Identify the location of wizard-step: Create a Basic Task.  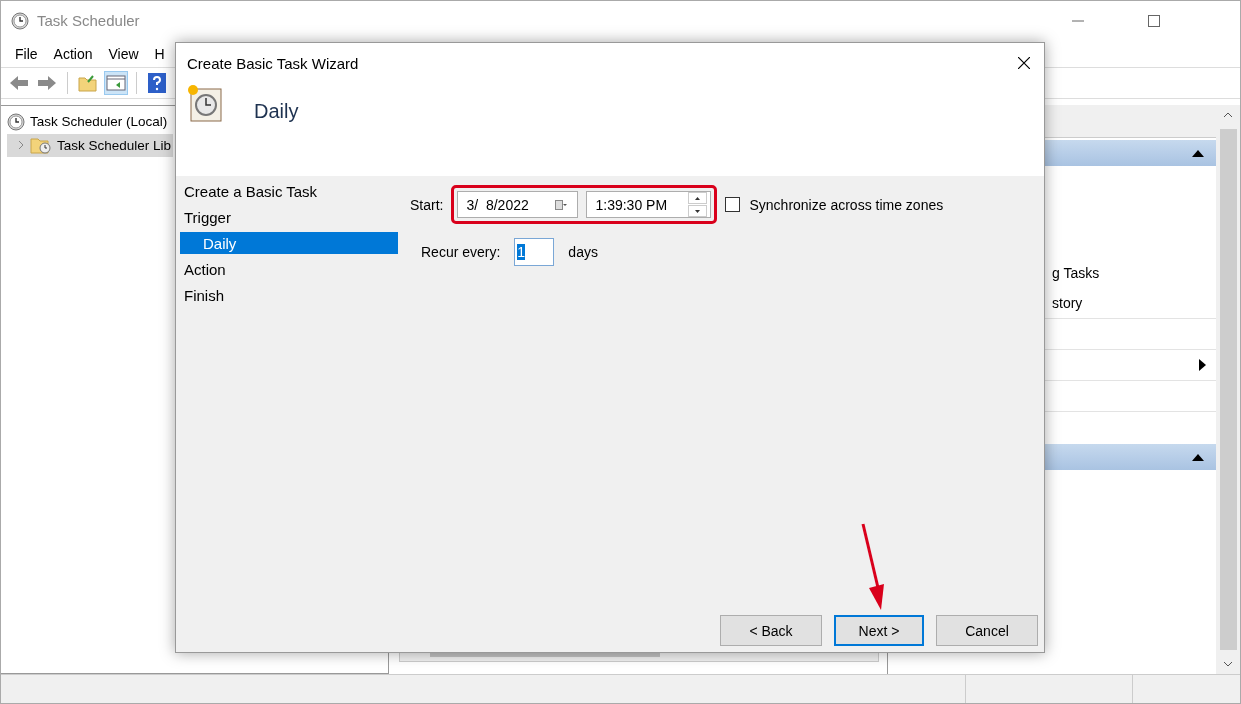
(287, 191).